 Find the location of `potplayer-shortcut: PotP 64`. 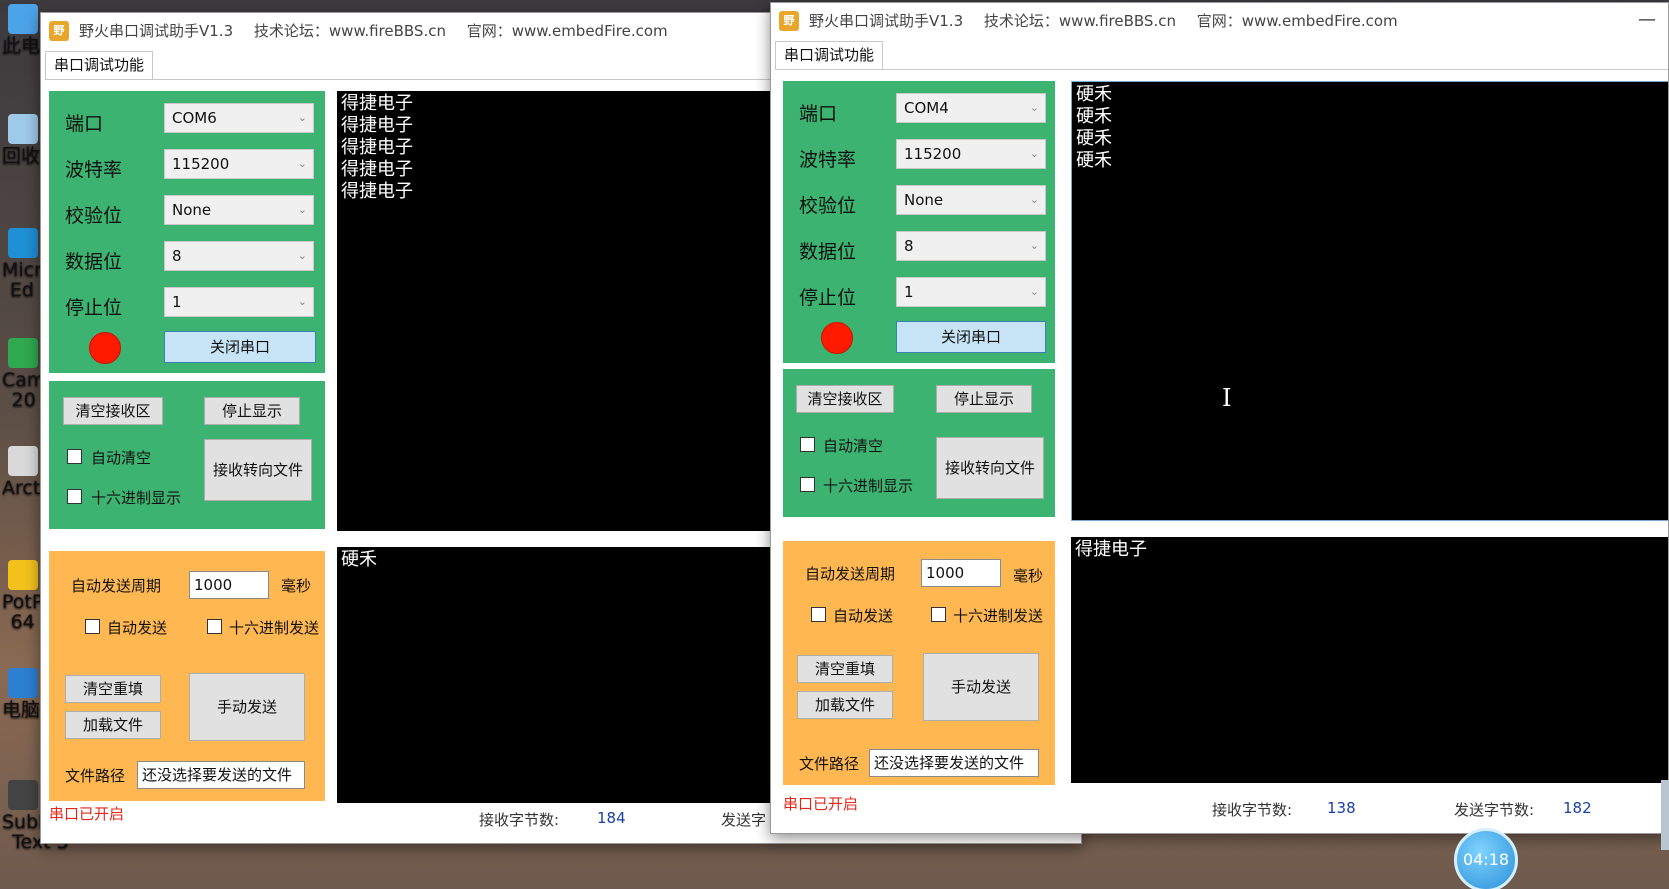

potplayer-shortcut: PotP 64 is located at coordinates (23, 596).